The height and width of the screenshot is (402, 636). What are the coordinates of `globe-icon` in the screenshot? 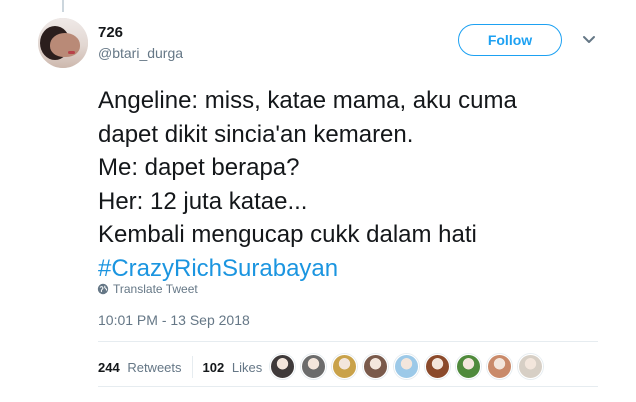 It's located at (103, 289).